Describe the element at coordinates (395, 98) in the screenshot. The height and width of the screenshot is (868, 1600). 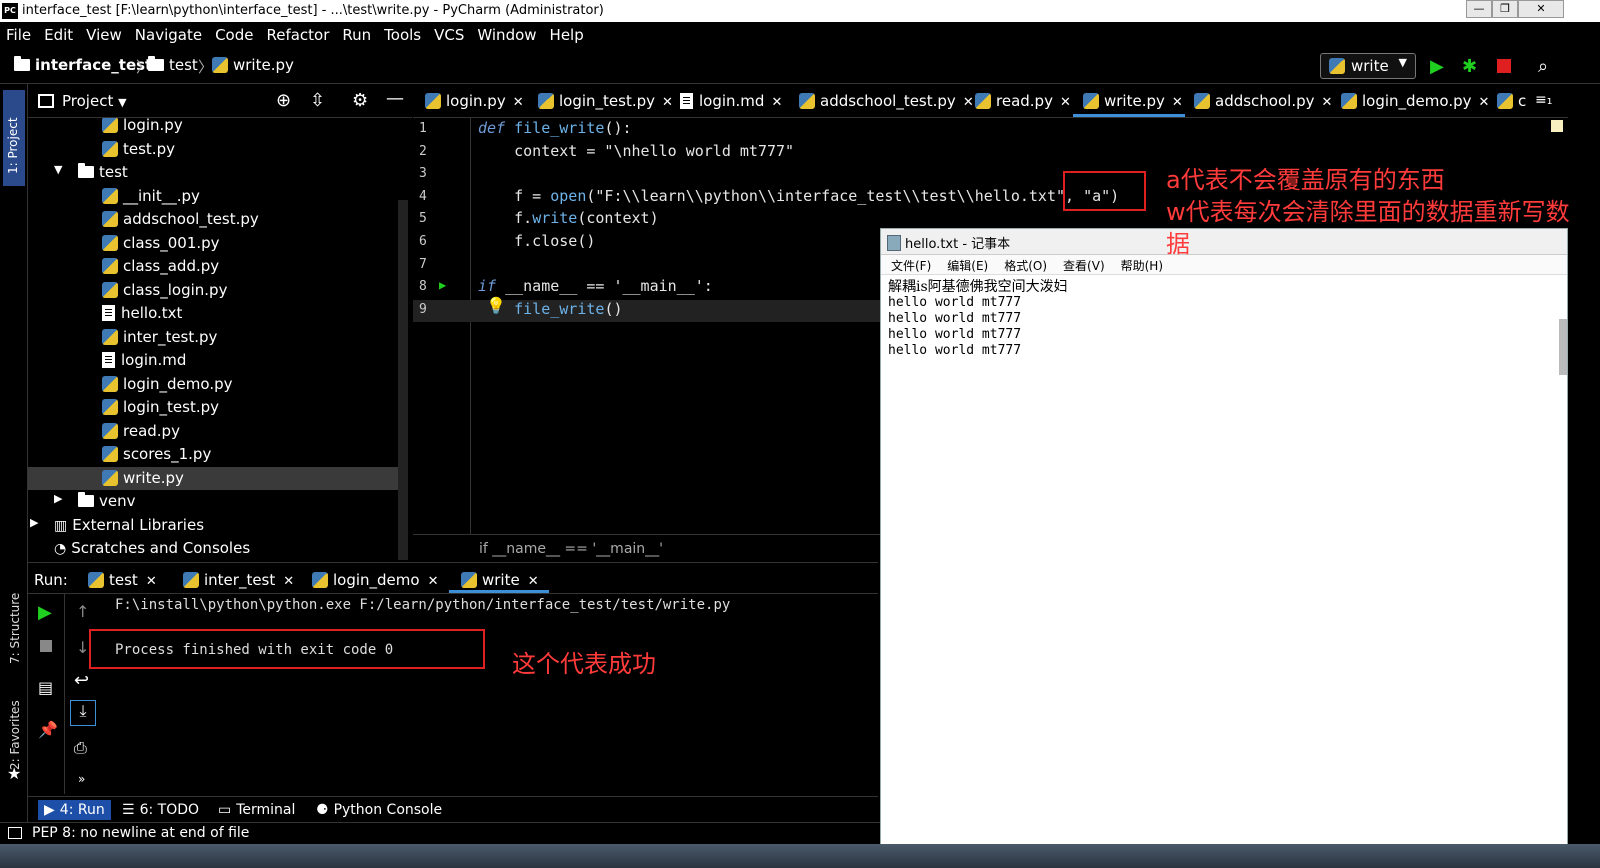
I see `hide-panel-icon: —` at that location.